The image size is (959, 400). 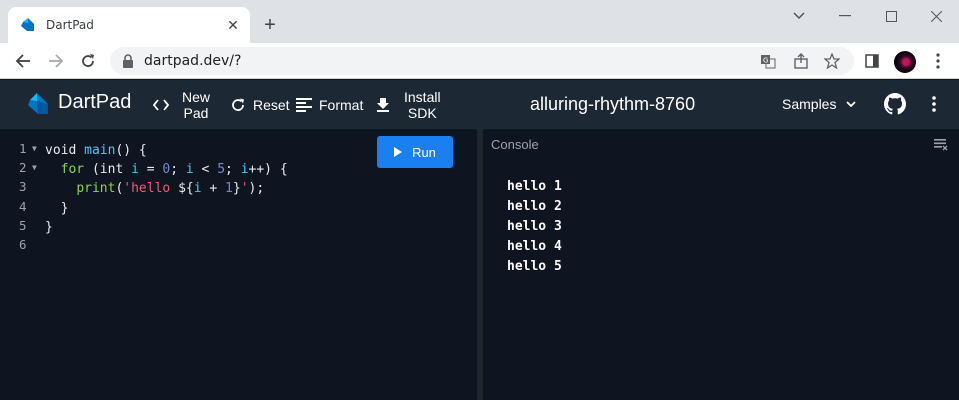 What do you see at coordinates (936, 16) in the screenshot?
I see `close-window-icon` at bounding box center [936, 16].